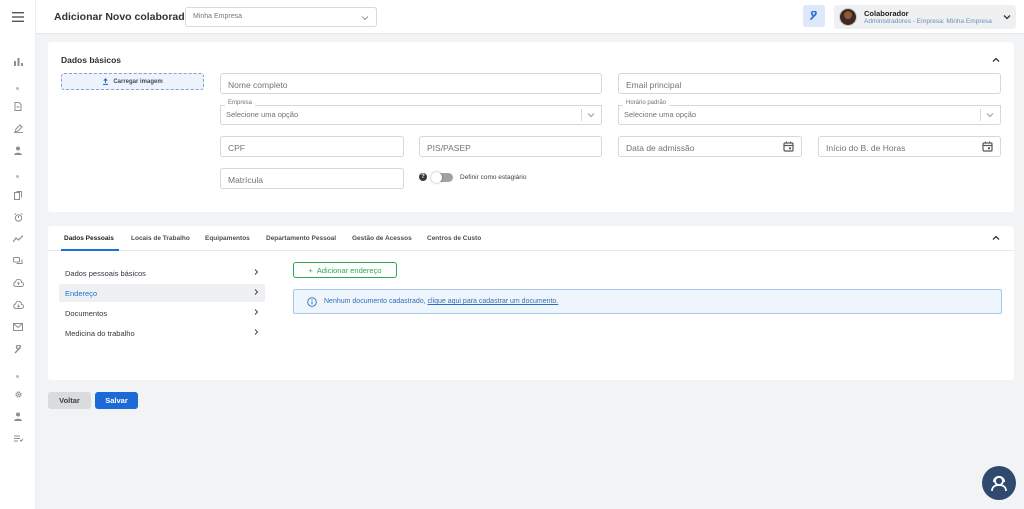  Describe the element at coordinates (301, 238) in the screenshot. I see `tab-departamento-pessoal: Departamento Pessoal` at that location.